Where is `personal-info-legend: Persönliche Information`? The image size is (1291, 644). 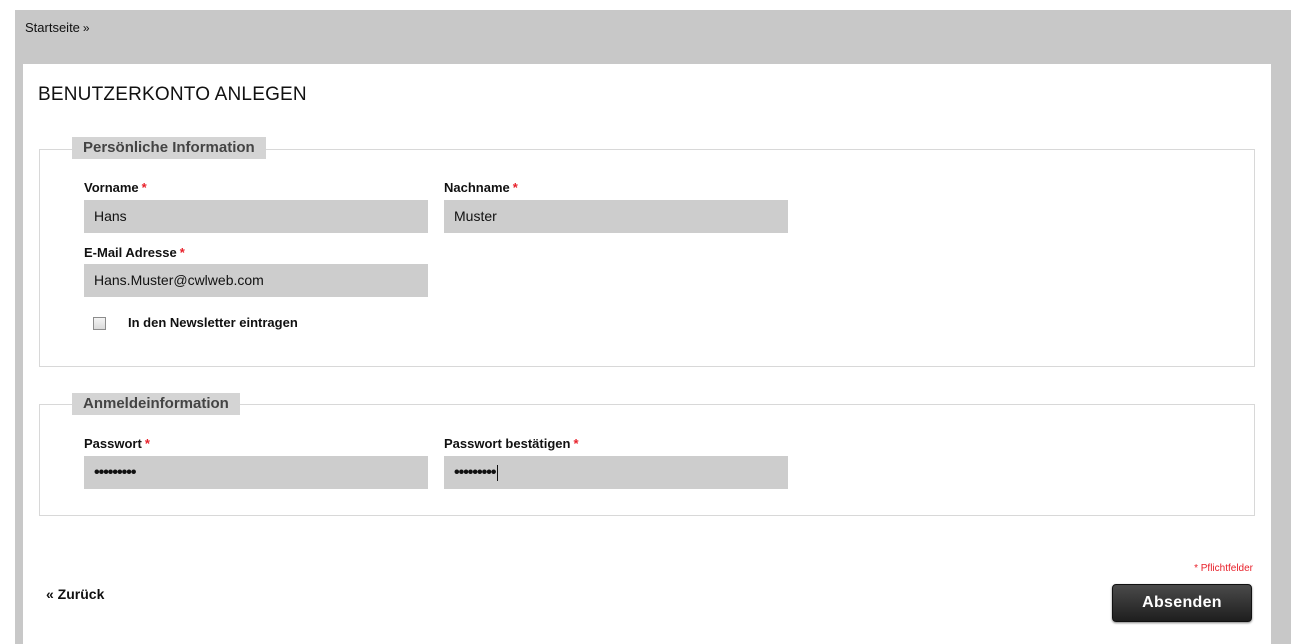
personal-info-legend: Persönliche Information is located at coordinates (169, 148).